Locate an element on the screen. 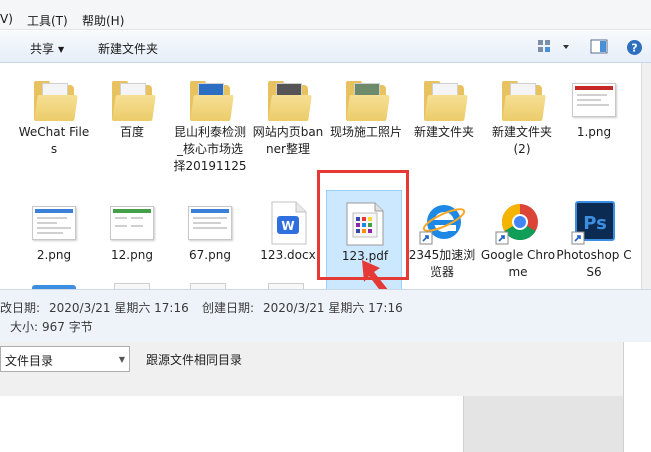  share-label: 共享 is located at coordinates (42, 49).